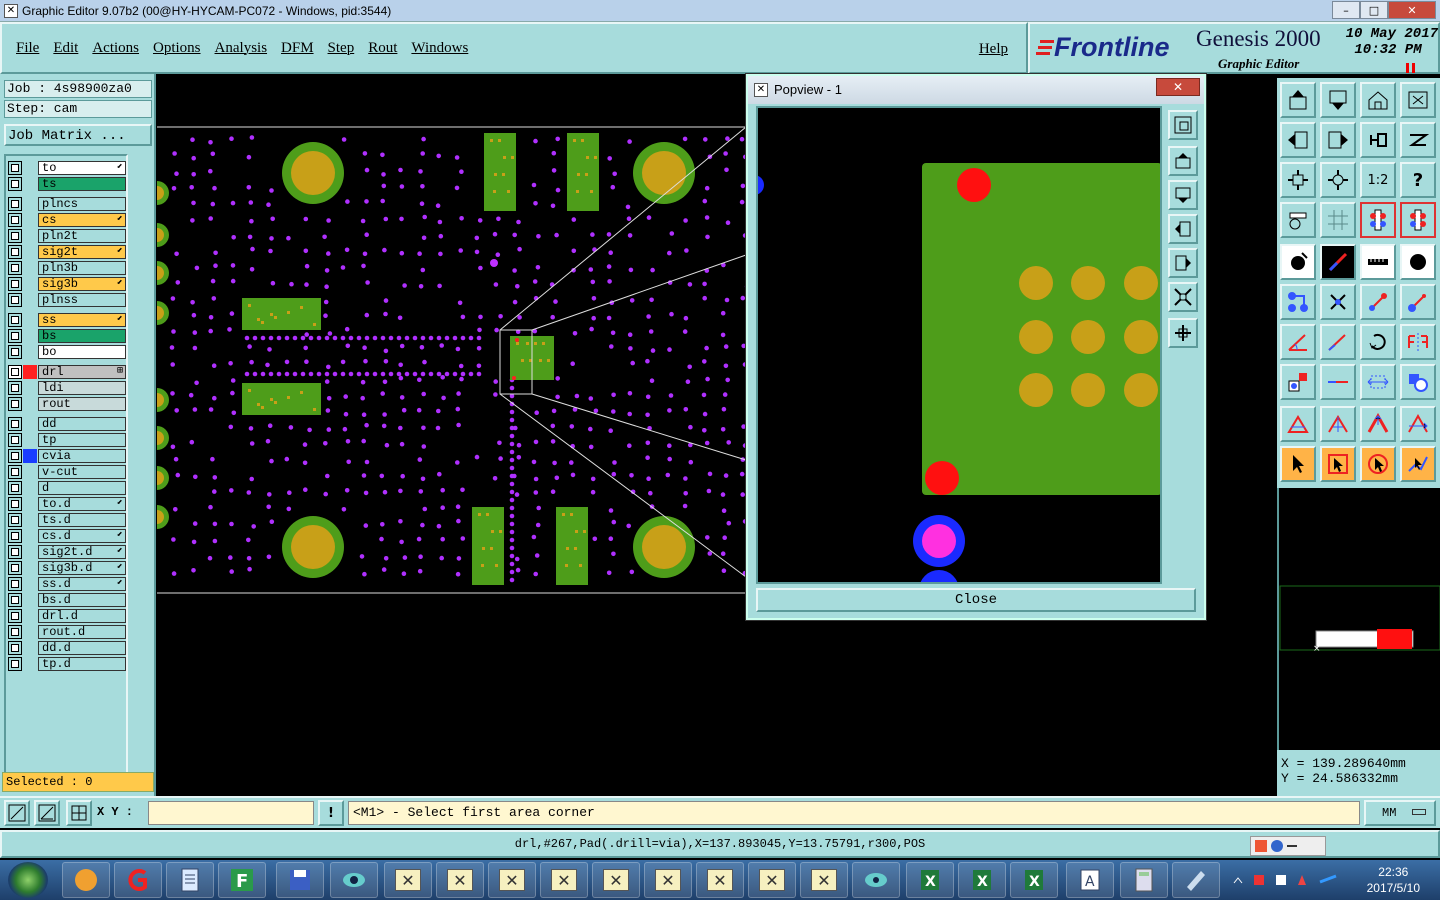 The image size is (1440, 900). Describe the element at coordinates (82, 599) in the screenshot. I see `layer-name: bs.d` at that location.